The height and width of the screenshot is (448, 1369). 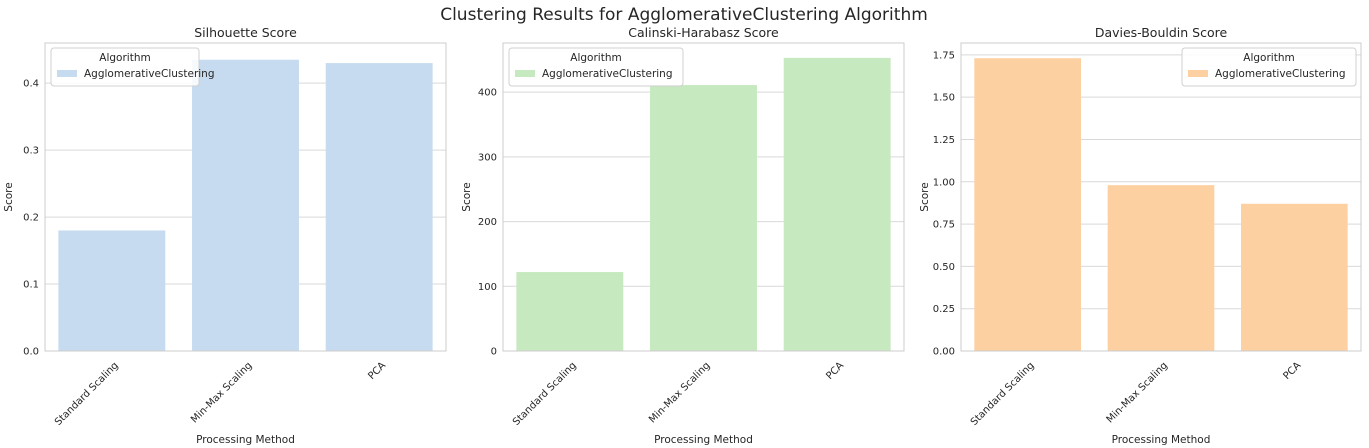 I want to click on y-tick-label: 200, so click(x=487, y=222).